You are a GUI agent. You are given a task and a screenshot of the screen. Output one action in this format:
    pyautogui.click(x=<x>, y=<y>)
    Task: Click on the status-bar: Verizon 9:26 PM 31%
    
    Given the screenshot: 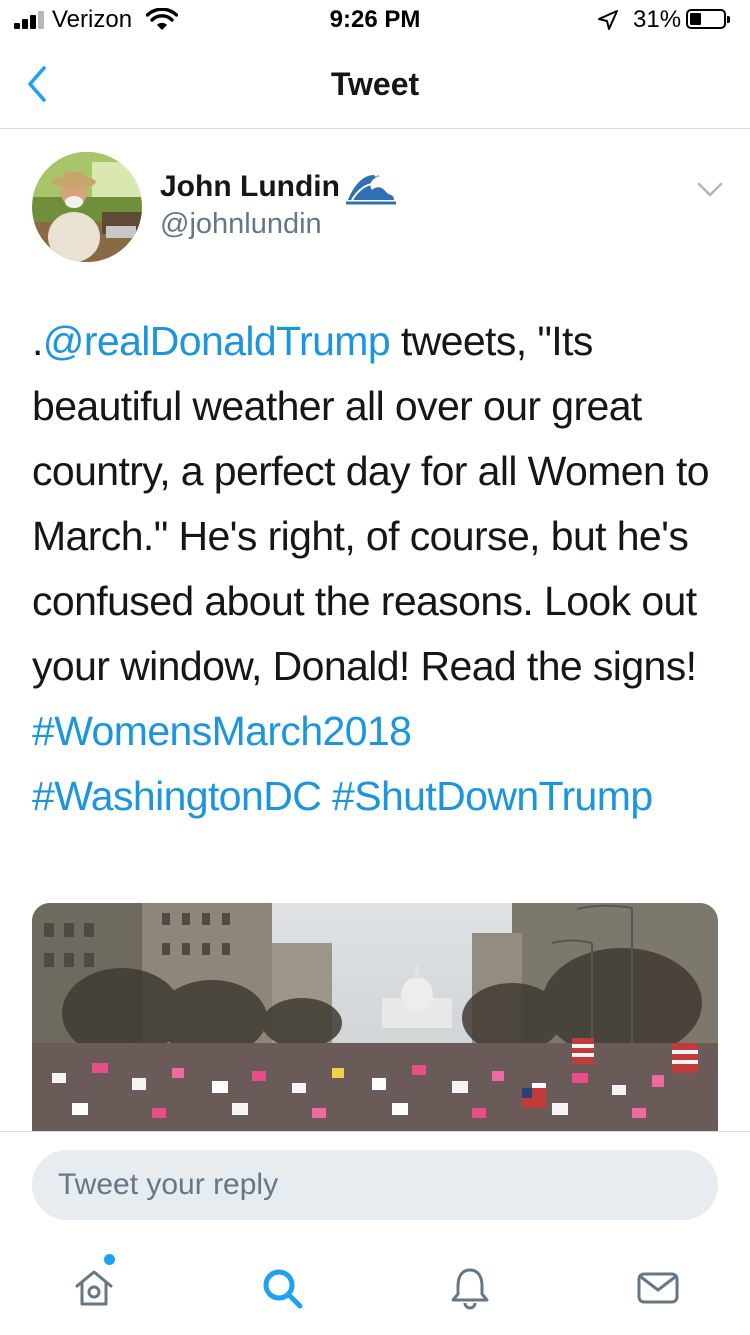 What is the action you would take?
    pyautogui.click(x=375, y=20)
    